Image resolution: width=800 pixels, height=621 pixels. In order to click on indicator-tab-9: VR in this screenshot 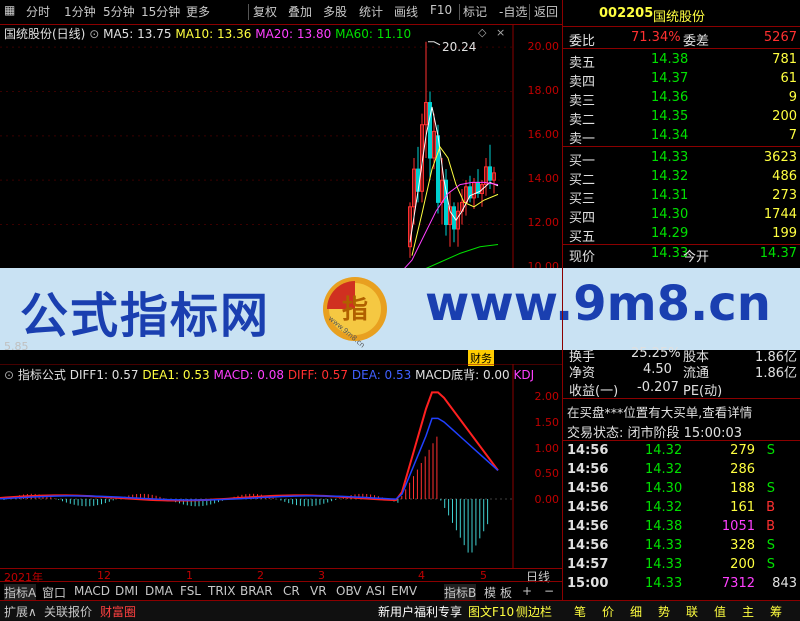, I will do `click(318, 591)`.